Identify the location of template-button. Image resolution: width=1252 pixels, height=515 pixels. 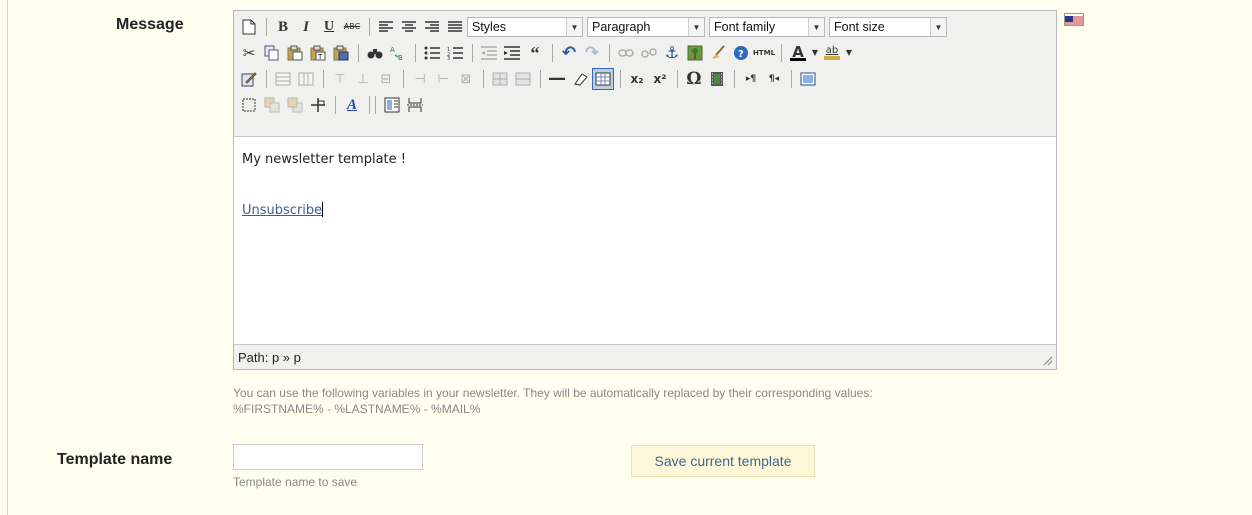
(392, 105).